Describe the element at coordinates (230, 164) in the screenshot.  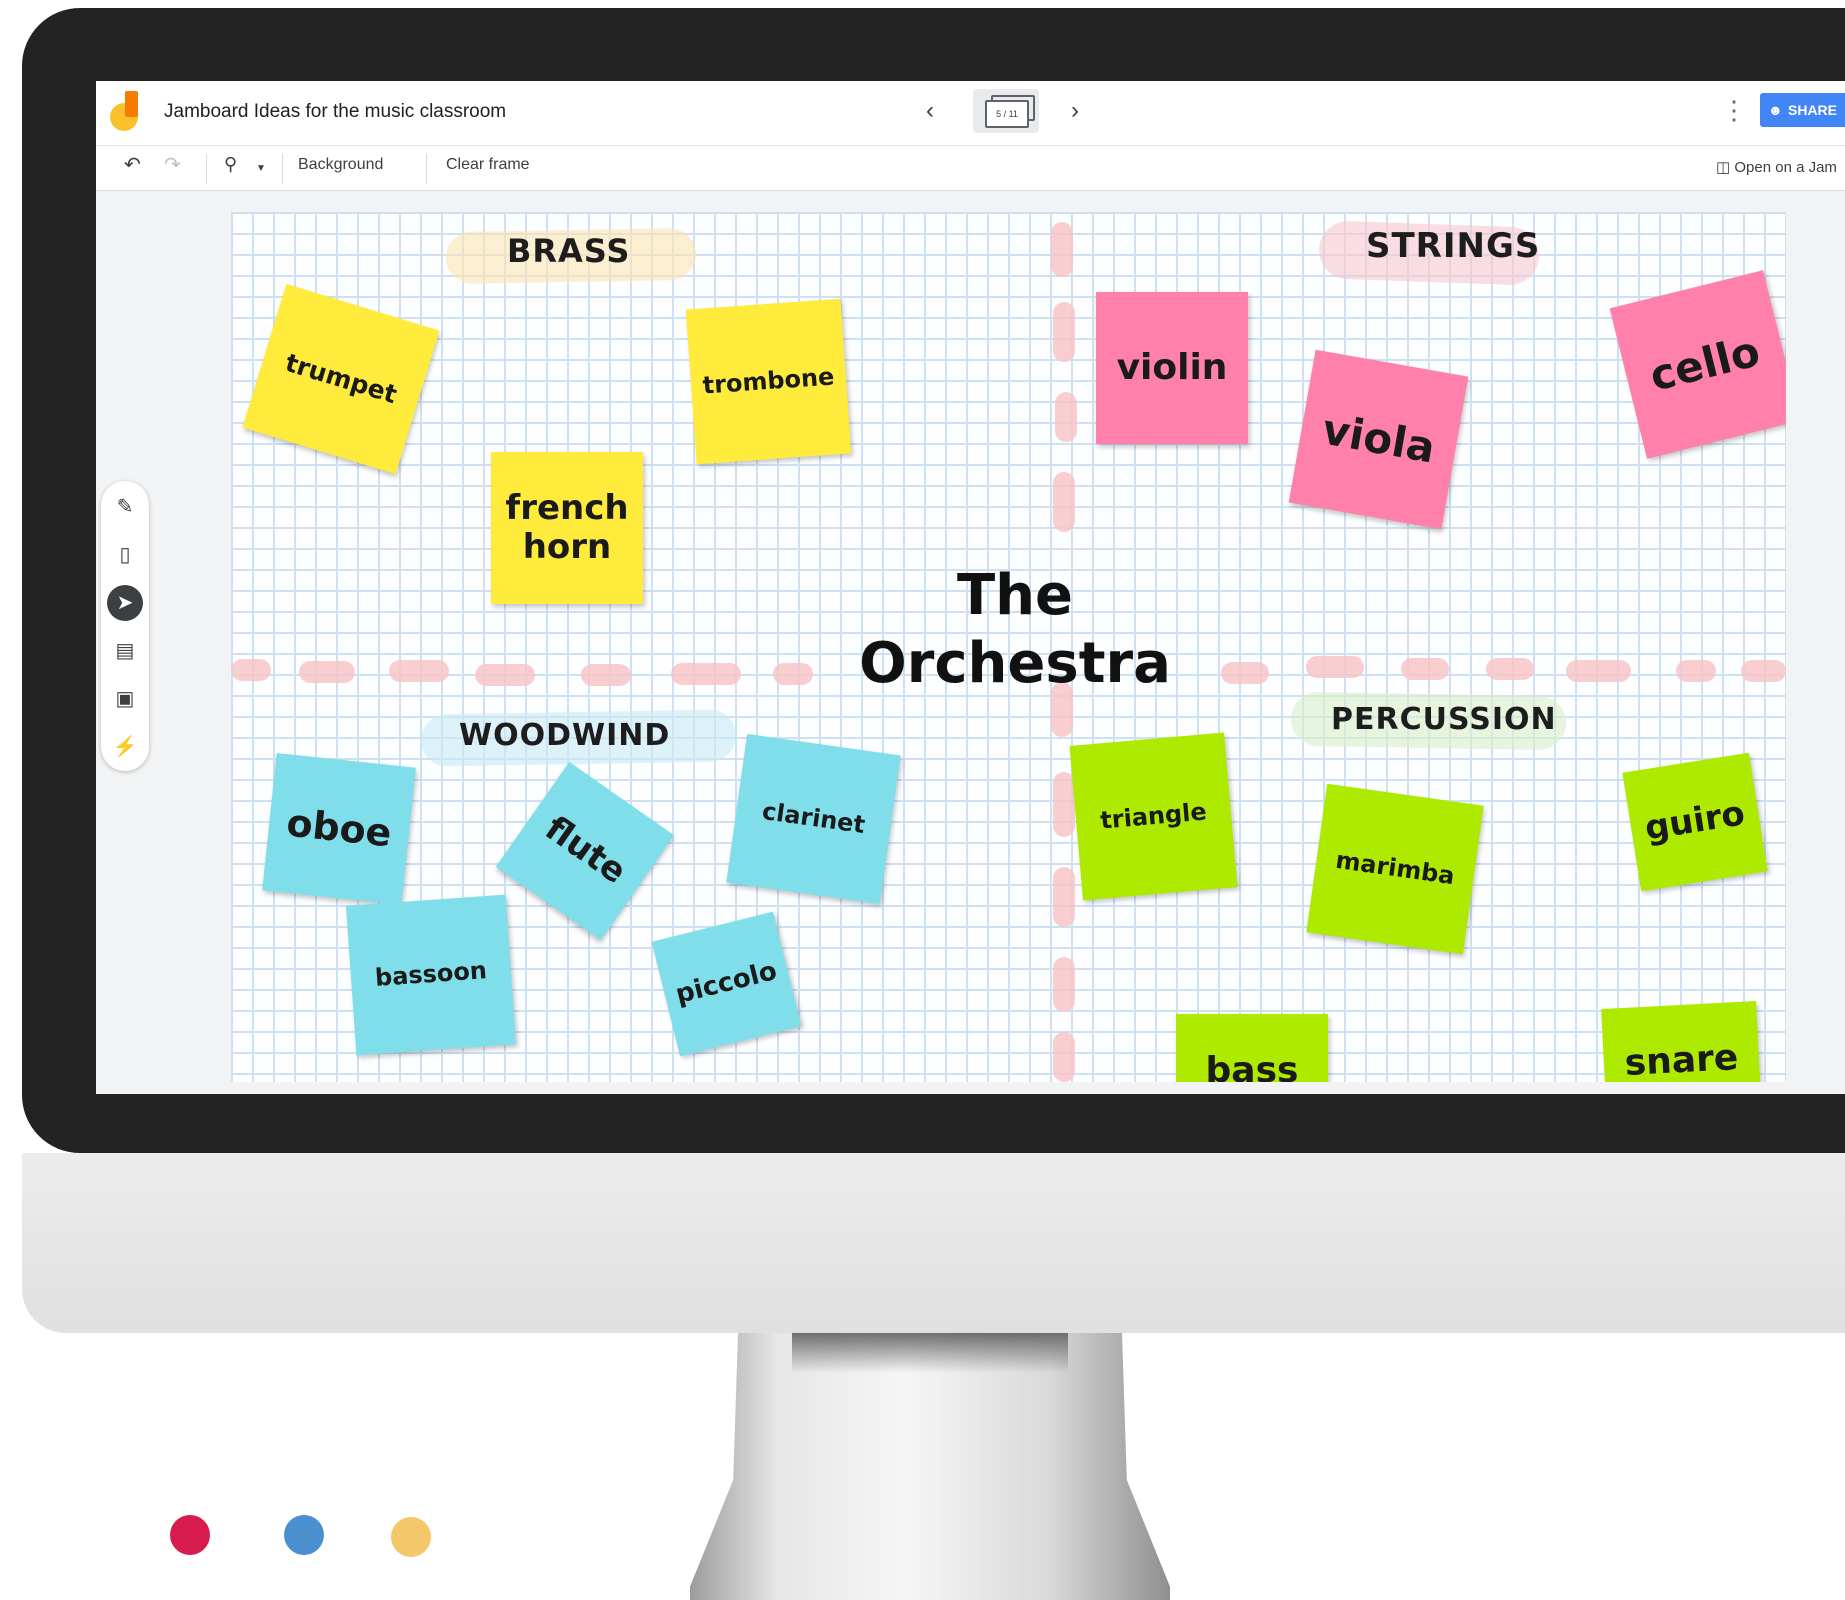
I see `zoom-icon: ⚲` at that location.